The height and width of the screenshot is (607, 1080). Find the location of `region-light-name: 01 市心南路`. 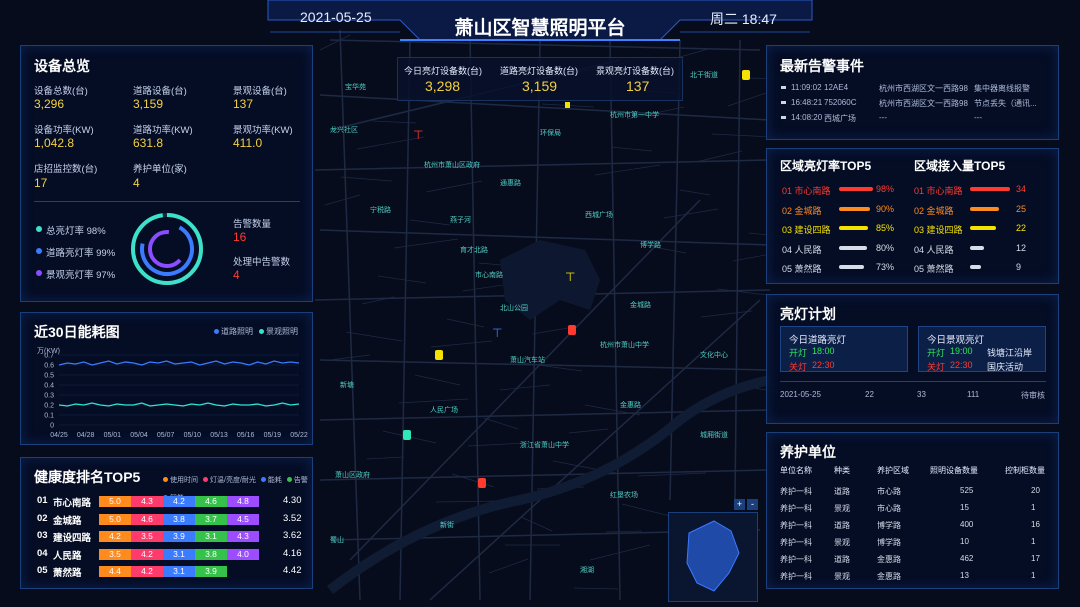

region-light-name: 01 市心南路 is located at coordinates (806, 191).